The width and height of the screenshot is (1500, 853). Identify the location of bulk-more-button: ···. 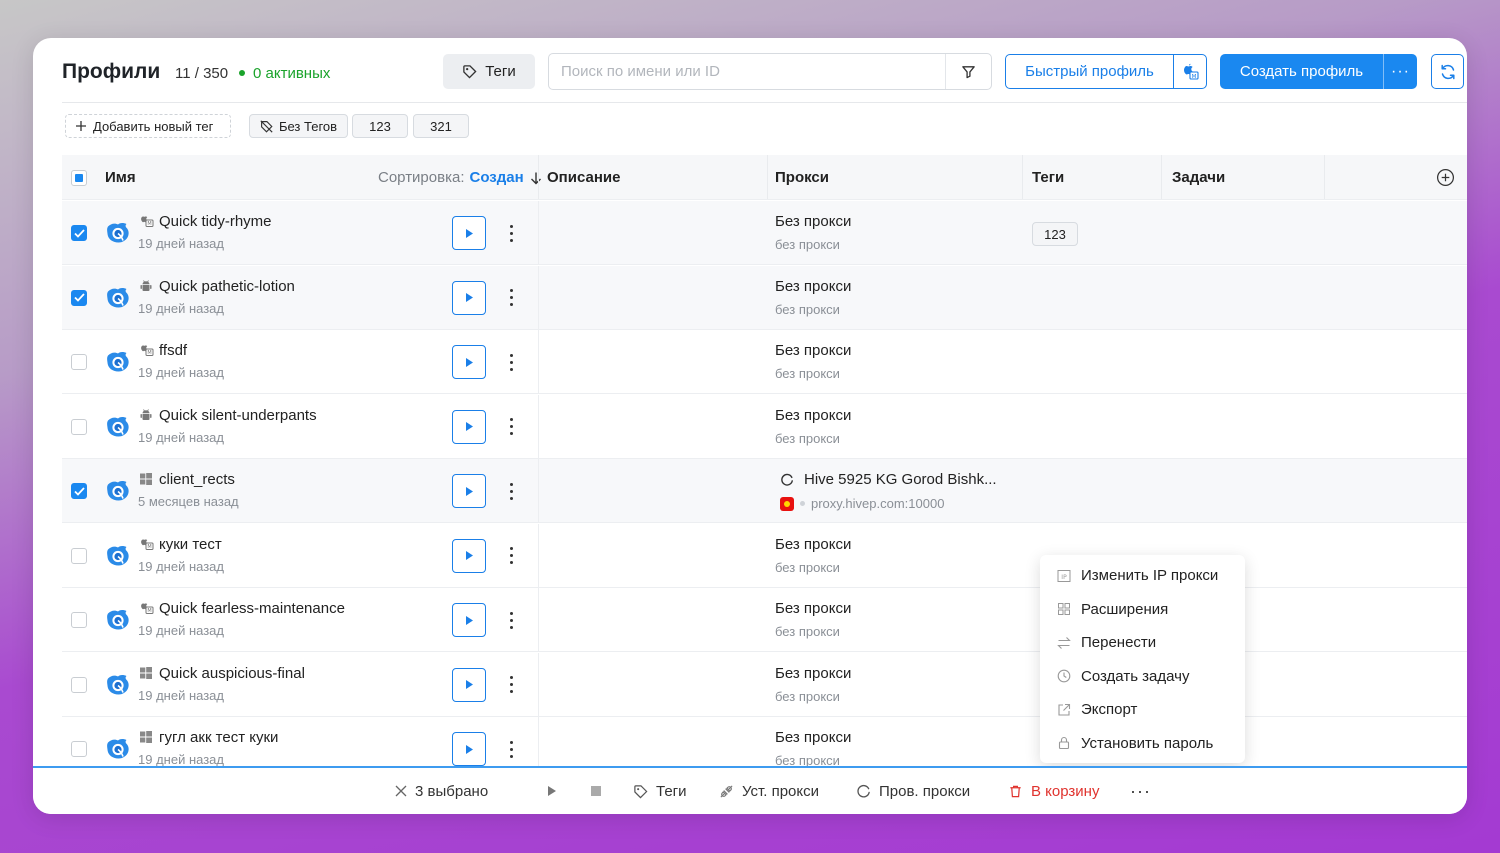
(1140, 791).